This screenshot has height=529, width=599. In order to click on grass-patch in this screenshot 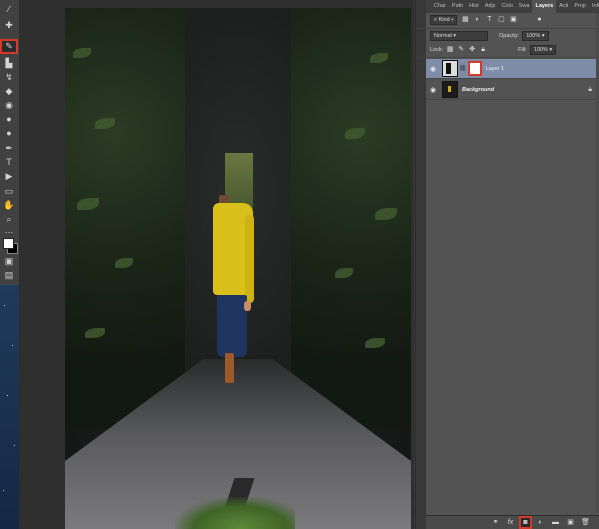, I will do `click(235, 513)`.